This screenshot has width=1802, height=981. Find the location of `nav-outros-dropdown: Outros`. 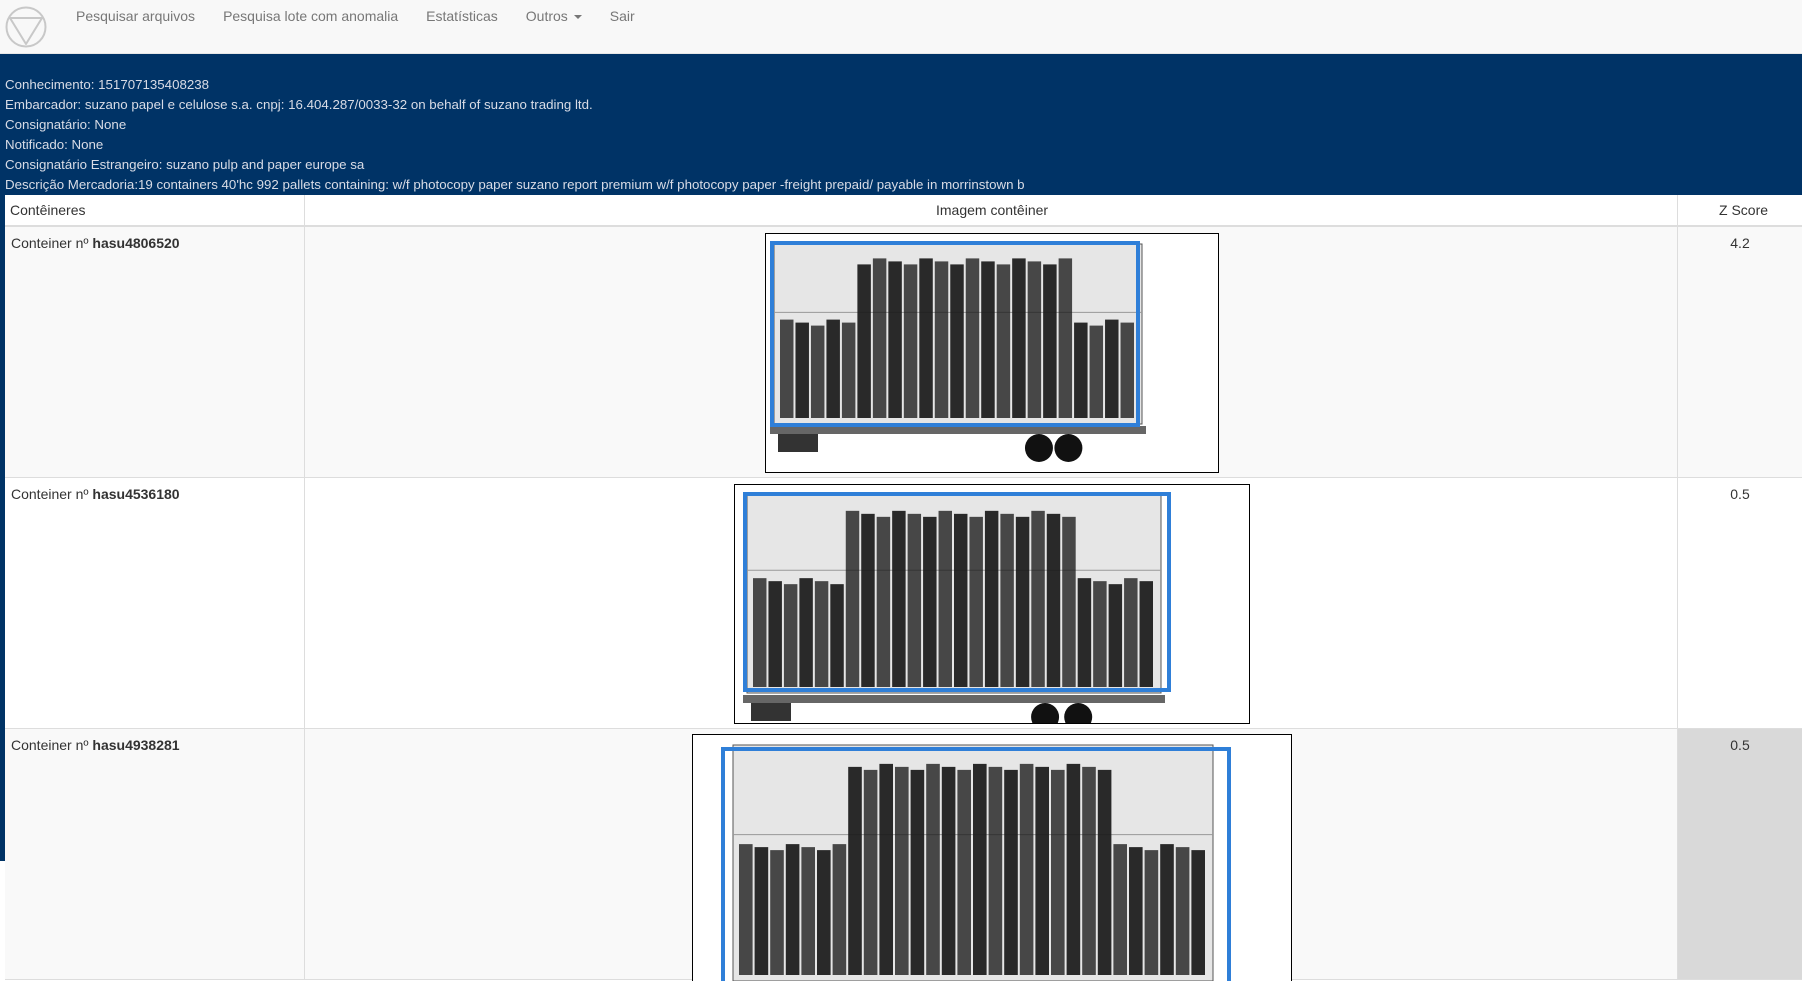

nav-outros-dropdown: Outros is located at coordinates (554, 17).